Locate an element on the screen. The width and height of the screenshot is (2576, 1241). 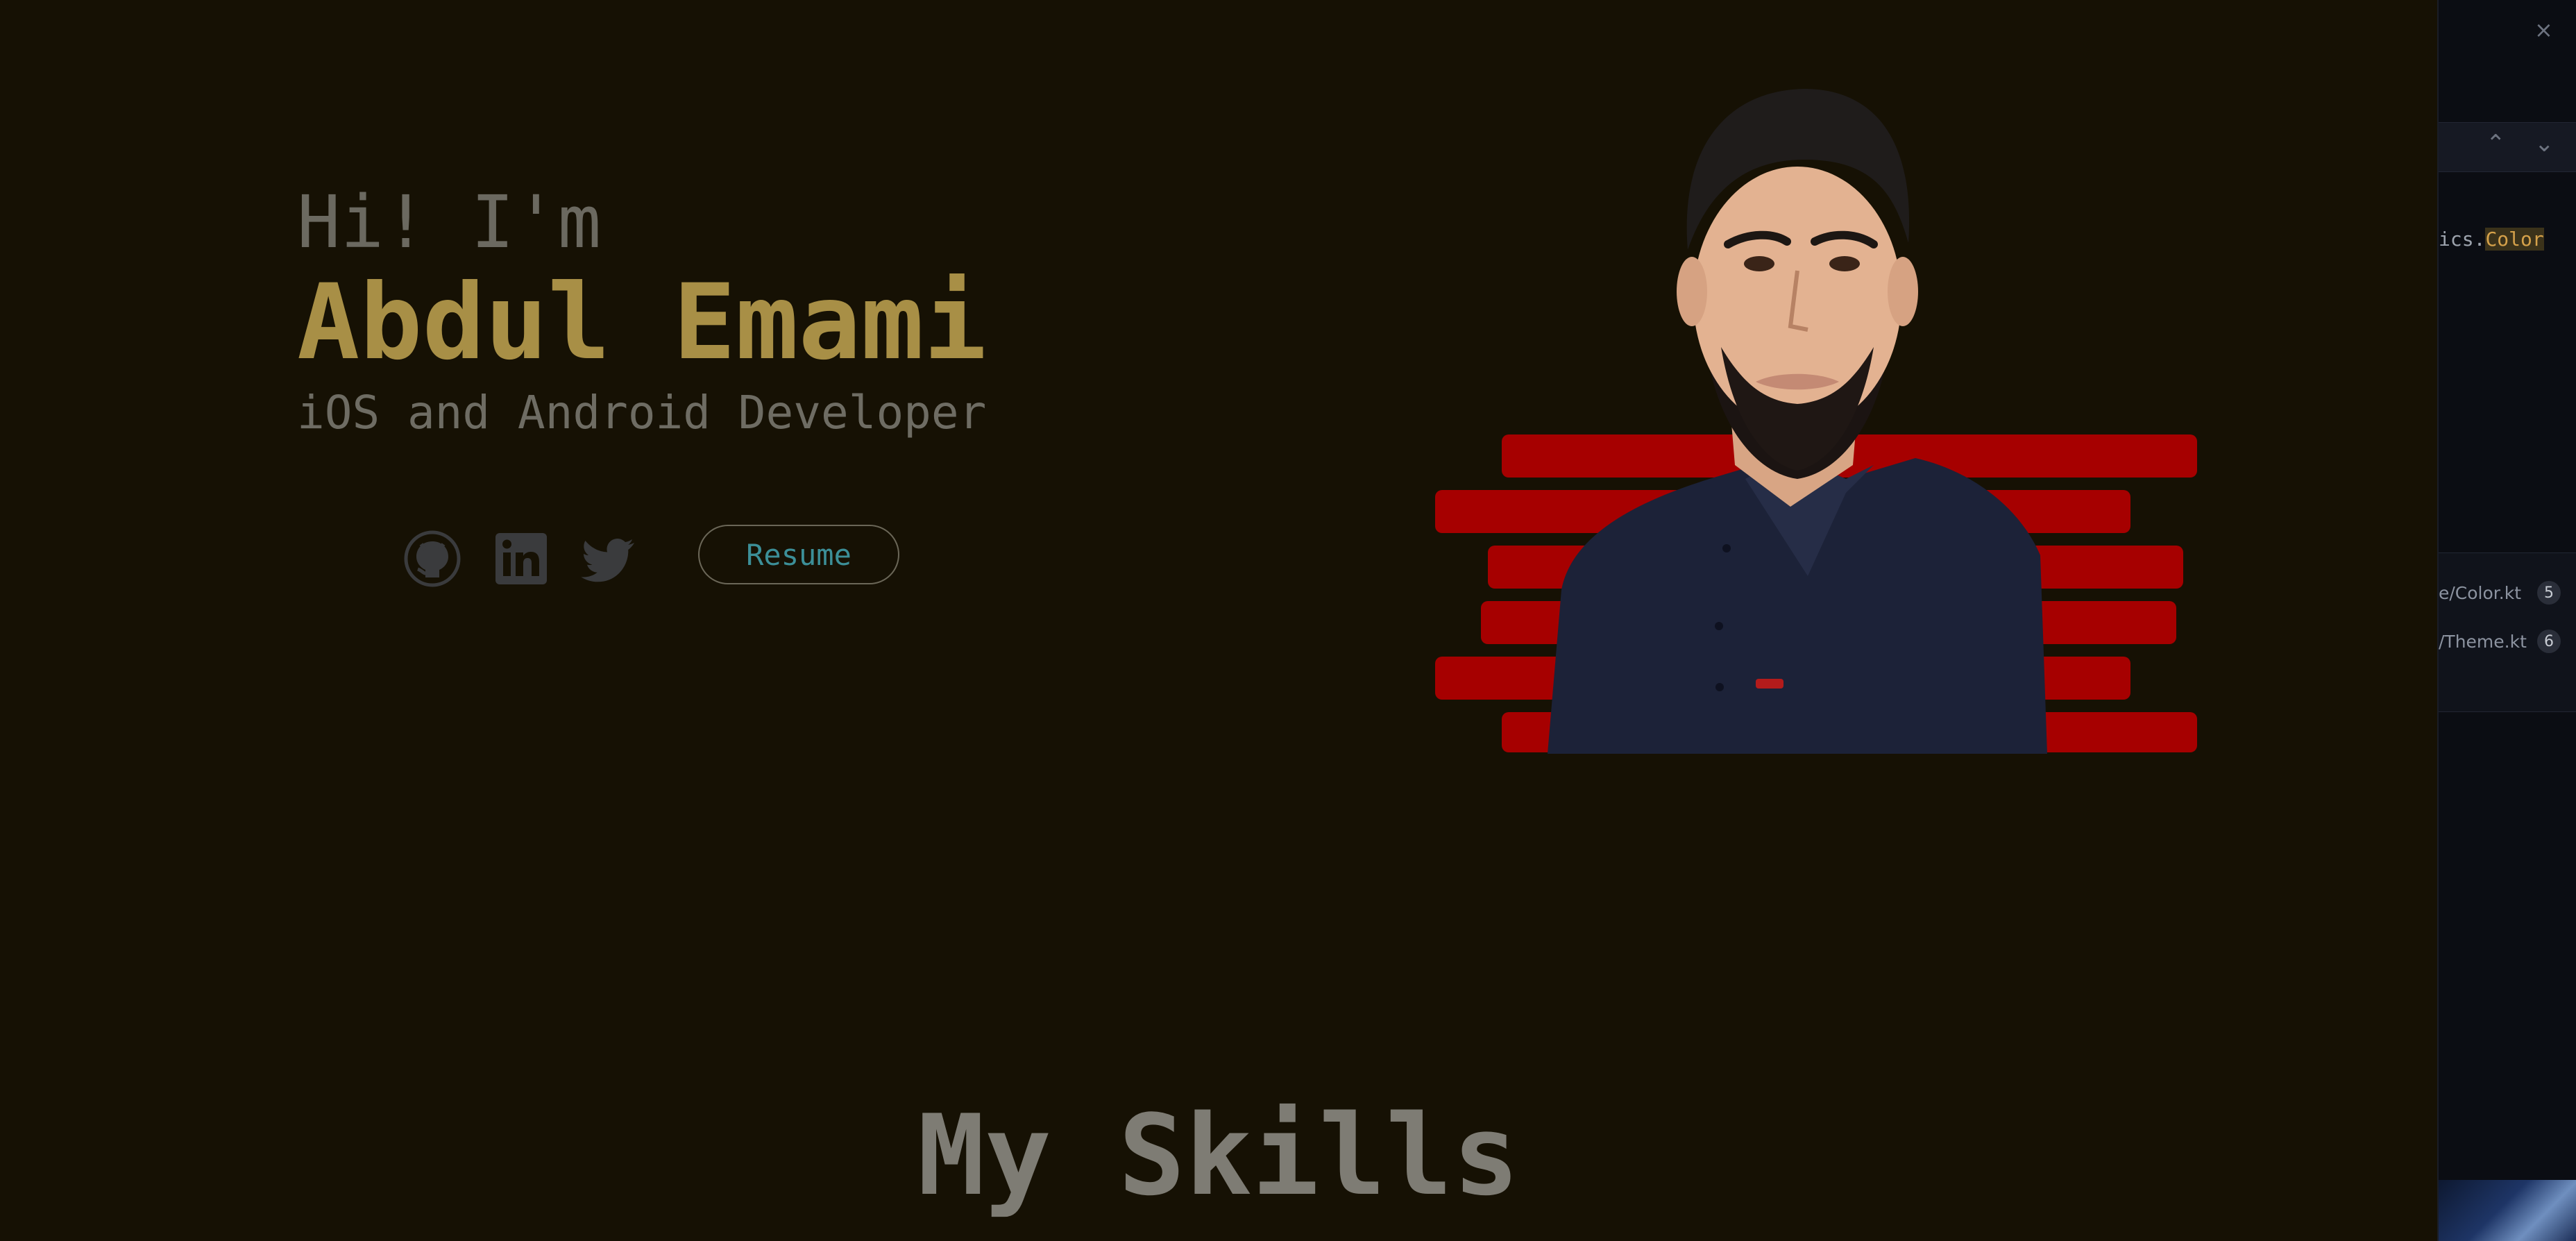
resume-button: Resume is located at coordinates (799, 554).